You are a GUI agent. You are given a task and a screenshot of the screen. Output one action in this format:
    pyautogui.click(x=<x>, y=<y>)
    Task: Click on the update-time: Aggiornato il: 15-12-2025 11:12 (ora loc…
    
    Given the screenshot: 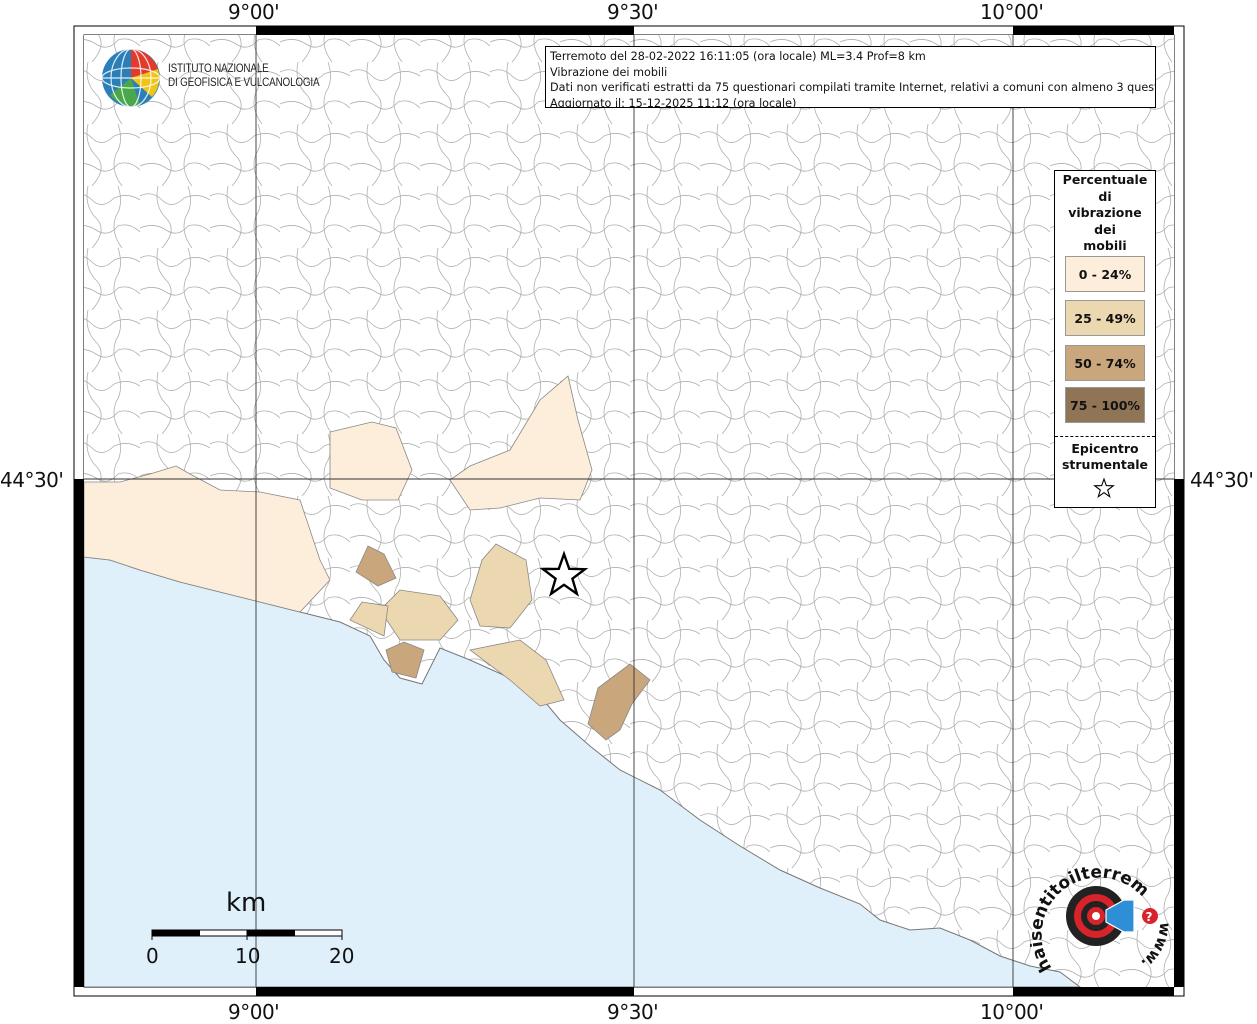 What is the action you would take?
    pyautogui.click(x=673, y=102)
    